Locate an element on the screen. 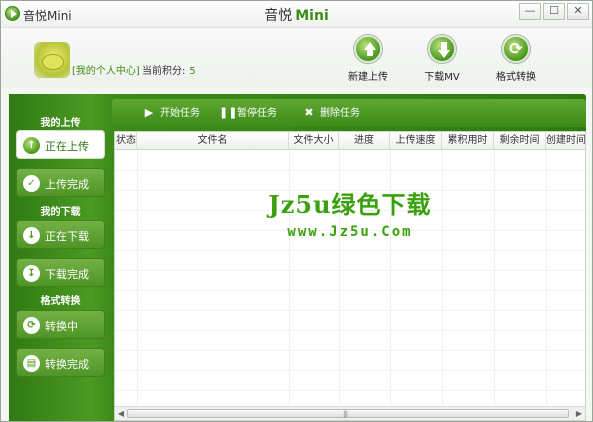 The image size is (593, 422). grip-icon: ||| is located at coordinates (345, 414).